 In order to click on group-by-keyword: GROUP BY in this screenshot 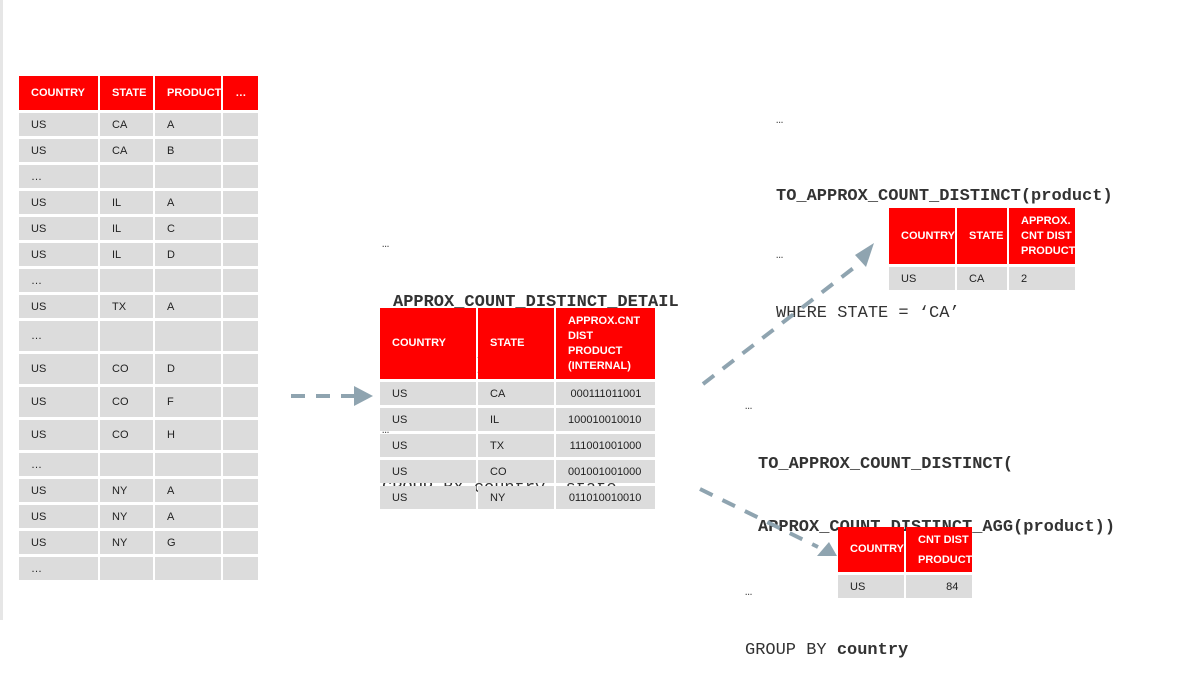, I will do `click(791, 650)`.